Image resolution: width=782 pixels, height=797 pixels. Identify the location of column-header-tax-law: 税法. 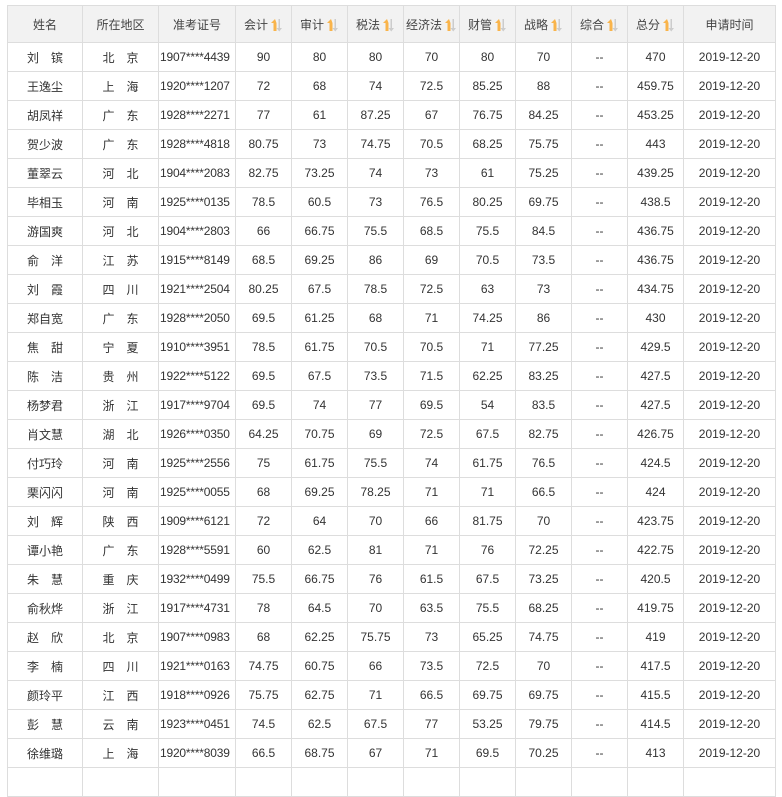
(375, 24).